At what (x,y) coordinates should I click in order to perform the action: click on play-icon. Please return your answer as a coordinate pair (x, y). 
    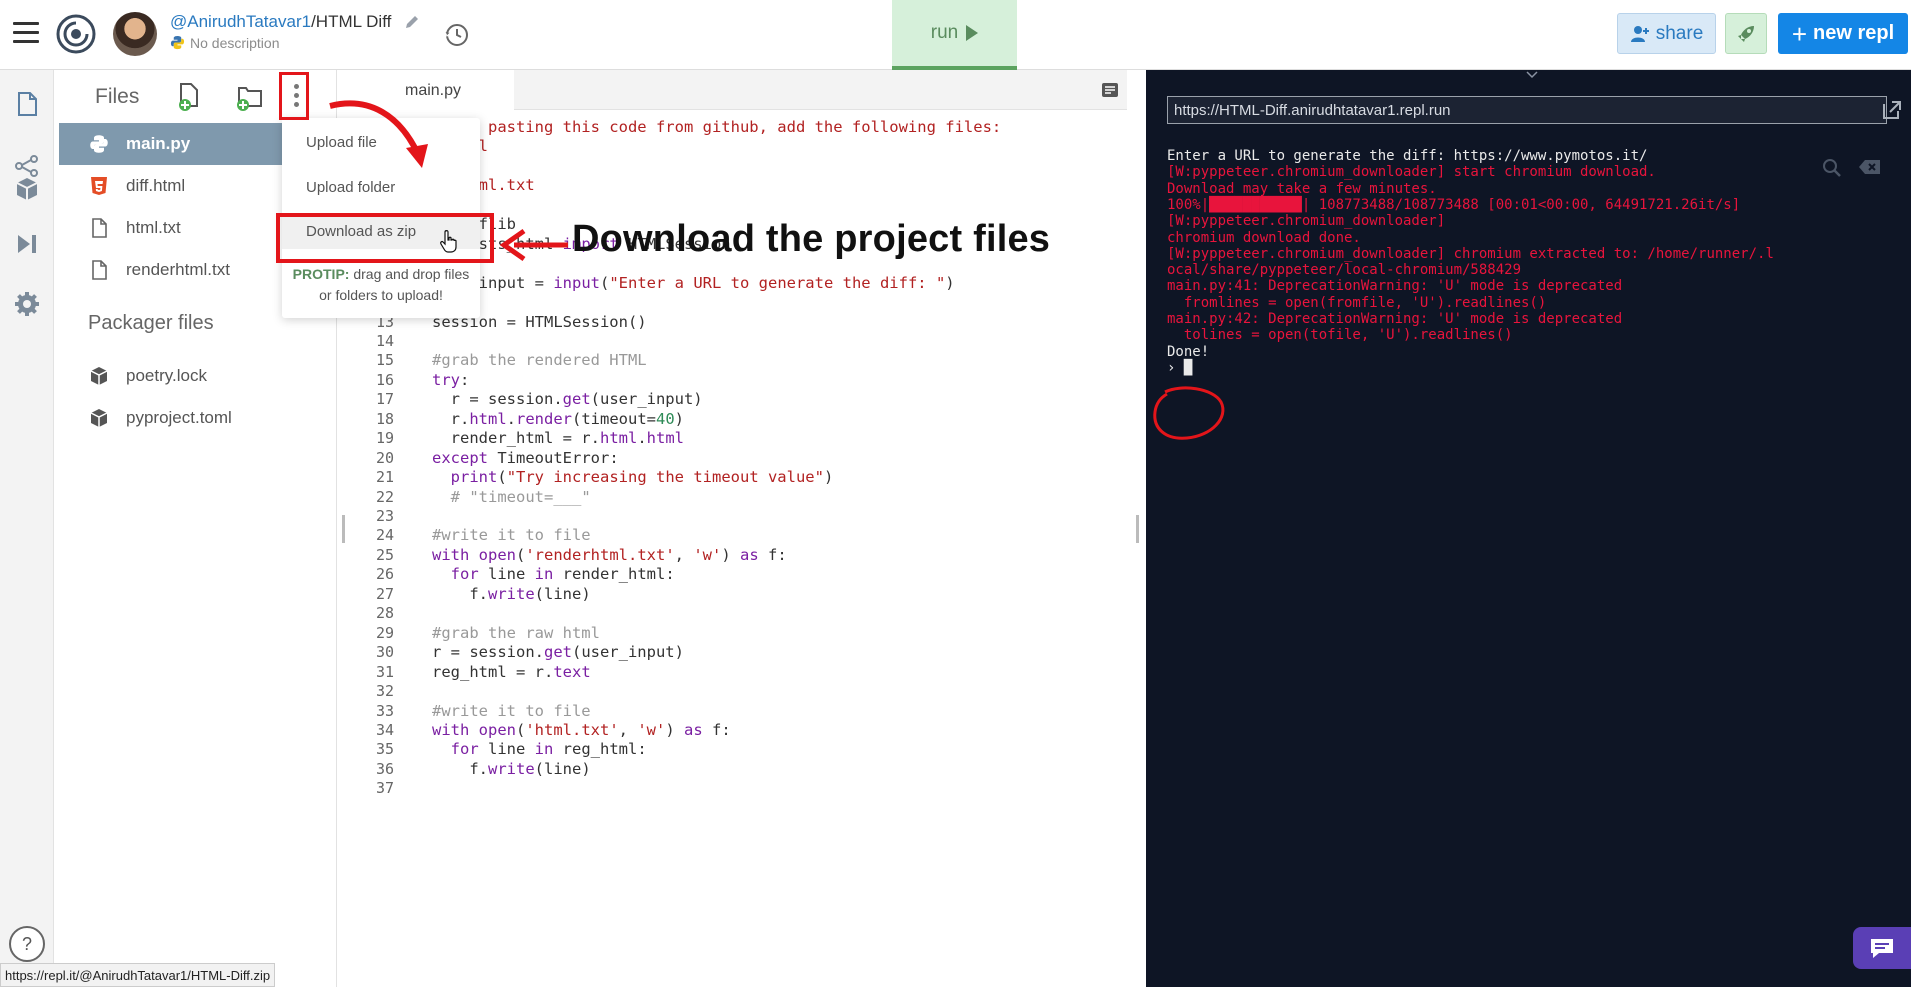
    Looking at the image, I should click on (972, 33).